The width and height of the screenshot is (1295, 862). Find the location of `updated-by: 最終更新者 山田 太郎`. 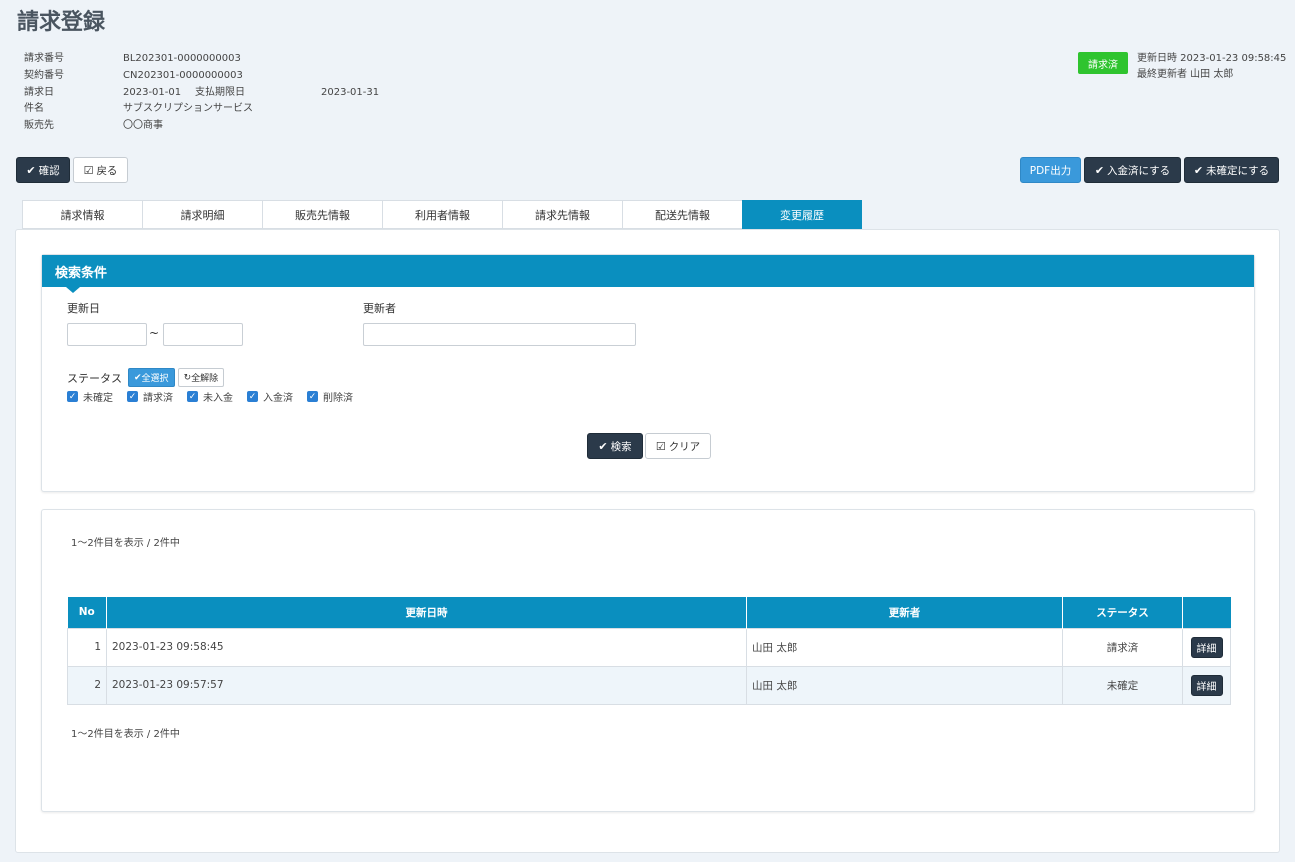

updated-by: 最終更新者 山田 太郎 is located at coordinates (1185, 74).